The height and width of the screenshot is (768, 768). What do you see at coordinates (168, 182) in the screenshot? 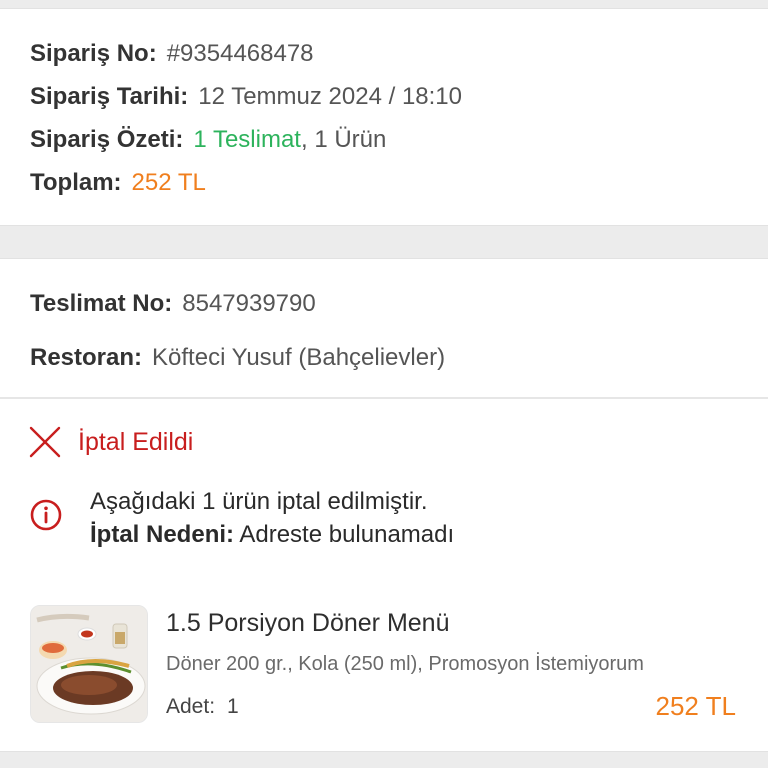
I see `order-total-value: 252 TL` at bounding box center [168, 182].